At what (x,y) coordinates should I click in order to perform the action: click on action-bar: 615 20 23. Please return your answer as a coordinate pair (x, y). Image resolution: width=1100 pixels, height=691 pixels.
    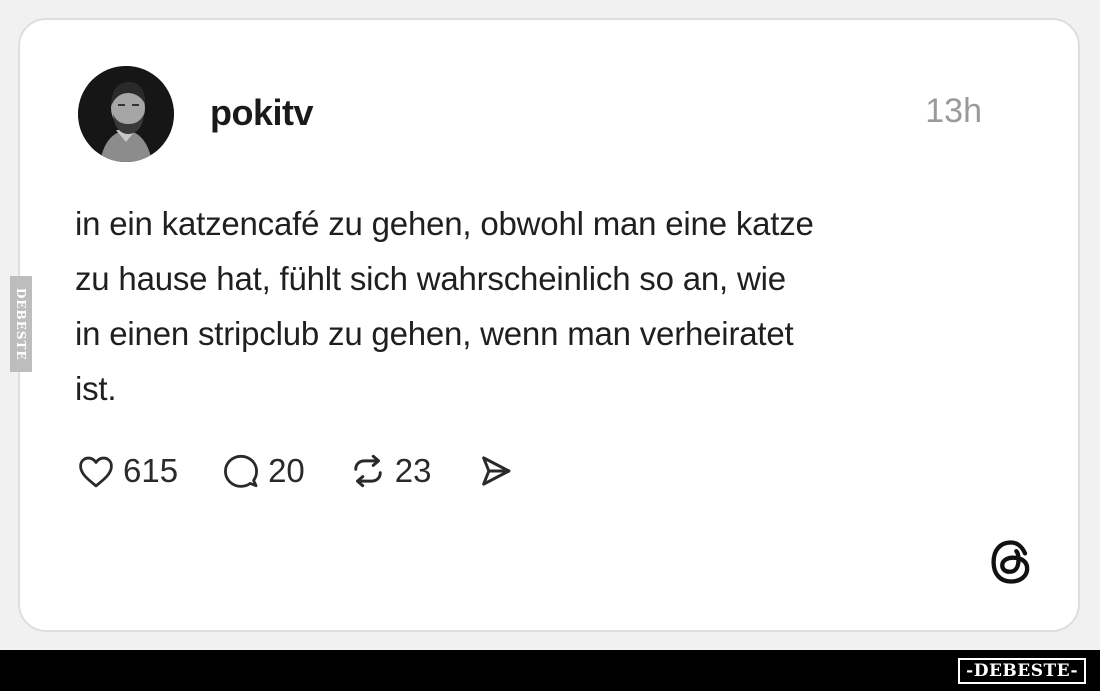
    Looking at the image, I should click on (316, 471).